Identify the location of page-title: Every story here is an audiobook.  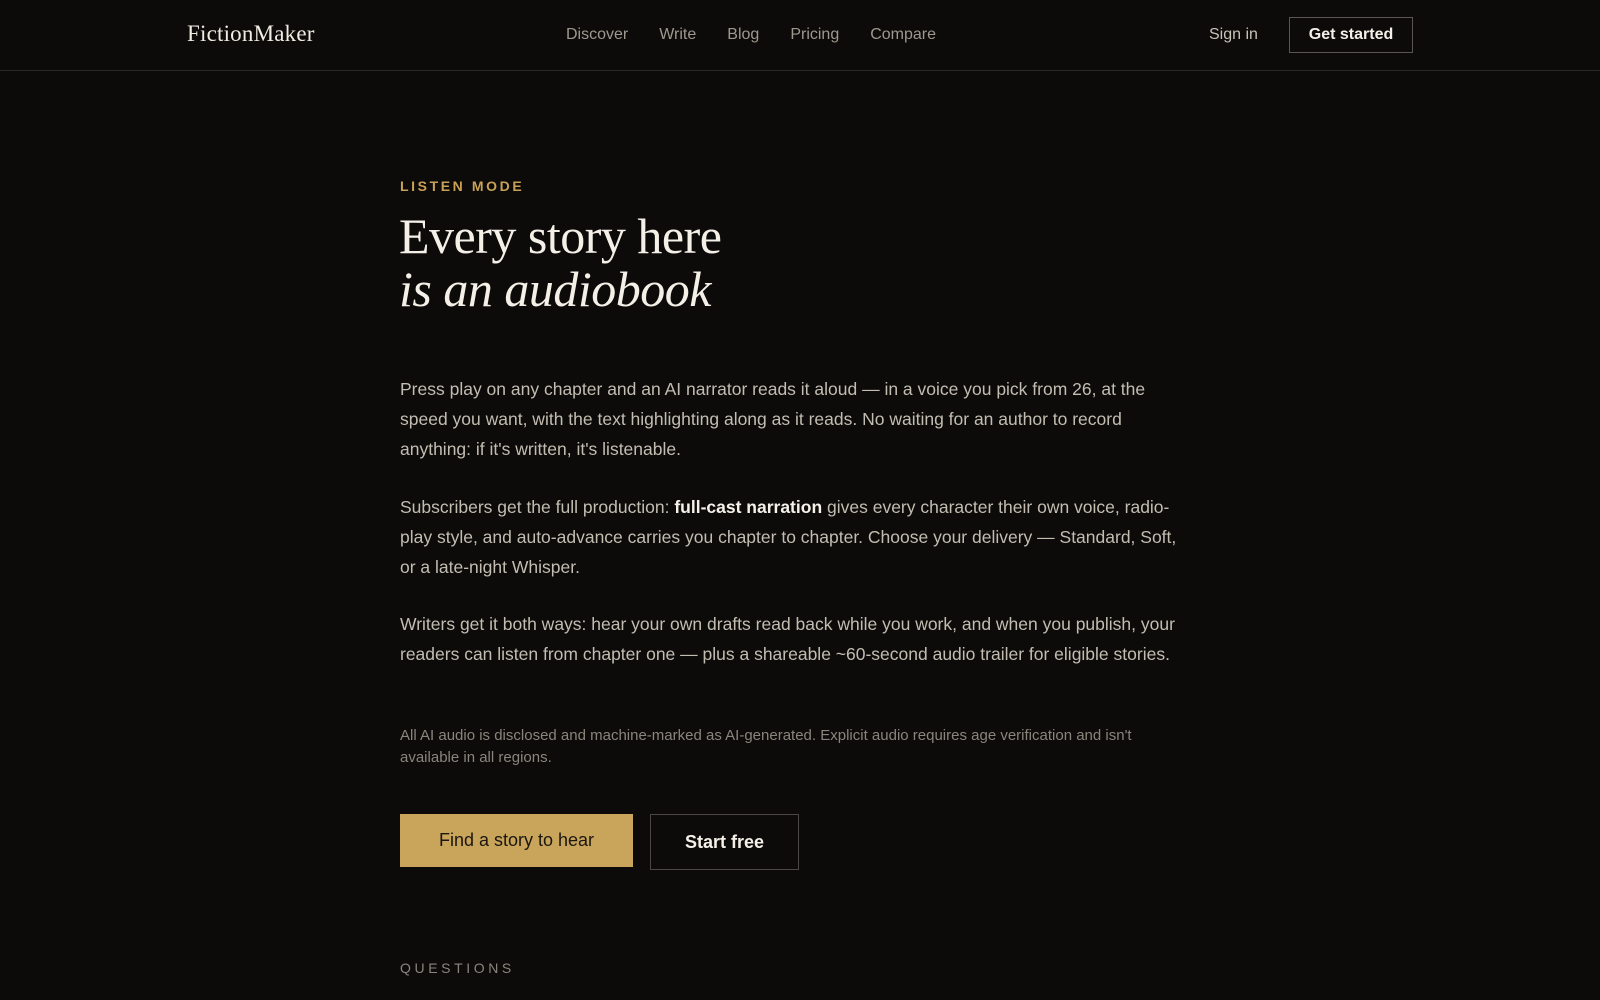
(560, 262).